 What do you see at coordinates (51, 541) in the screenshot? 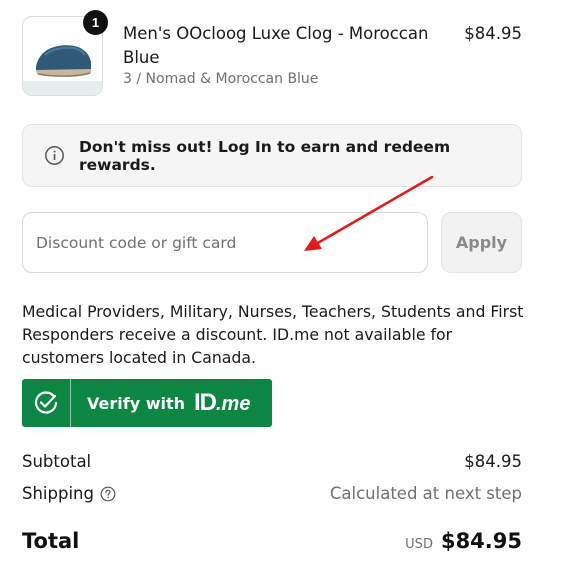
I see `total-label: Total` at bounding box center [51, 541].